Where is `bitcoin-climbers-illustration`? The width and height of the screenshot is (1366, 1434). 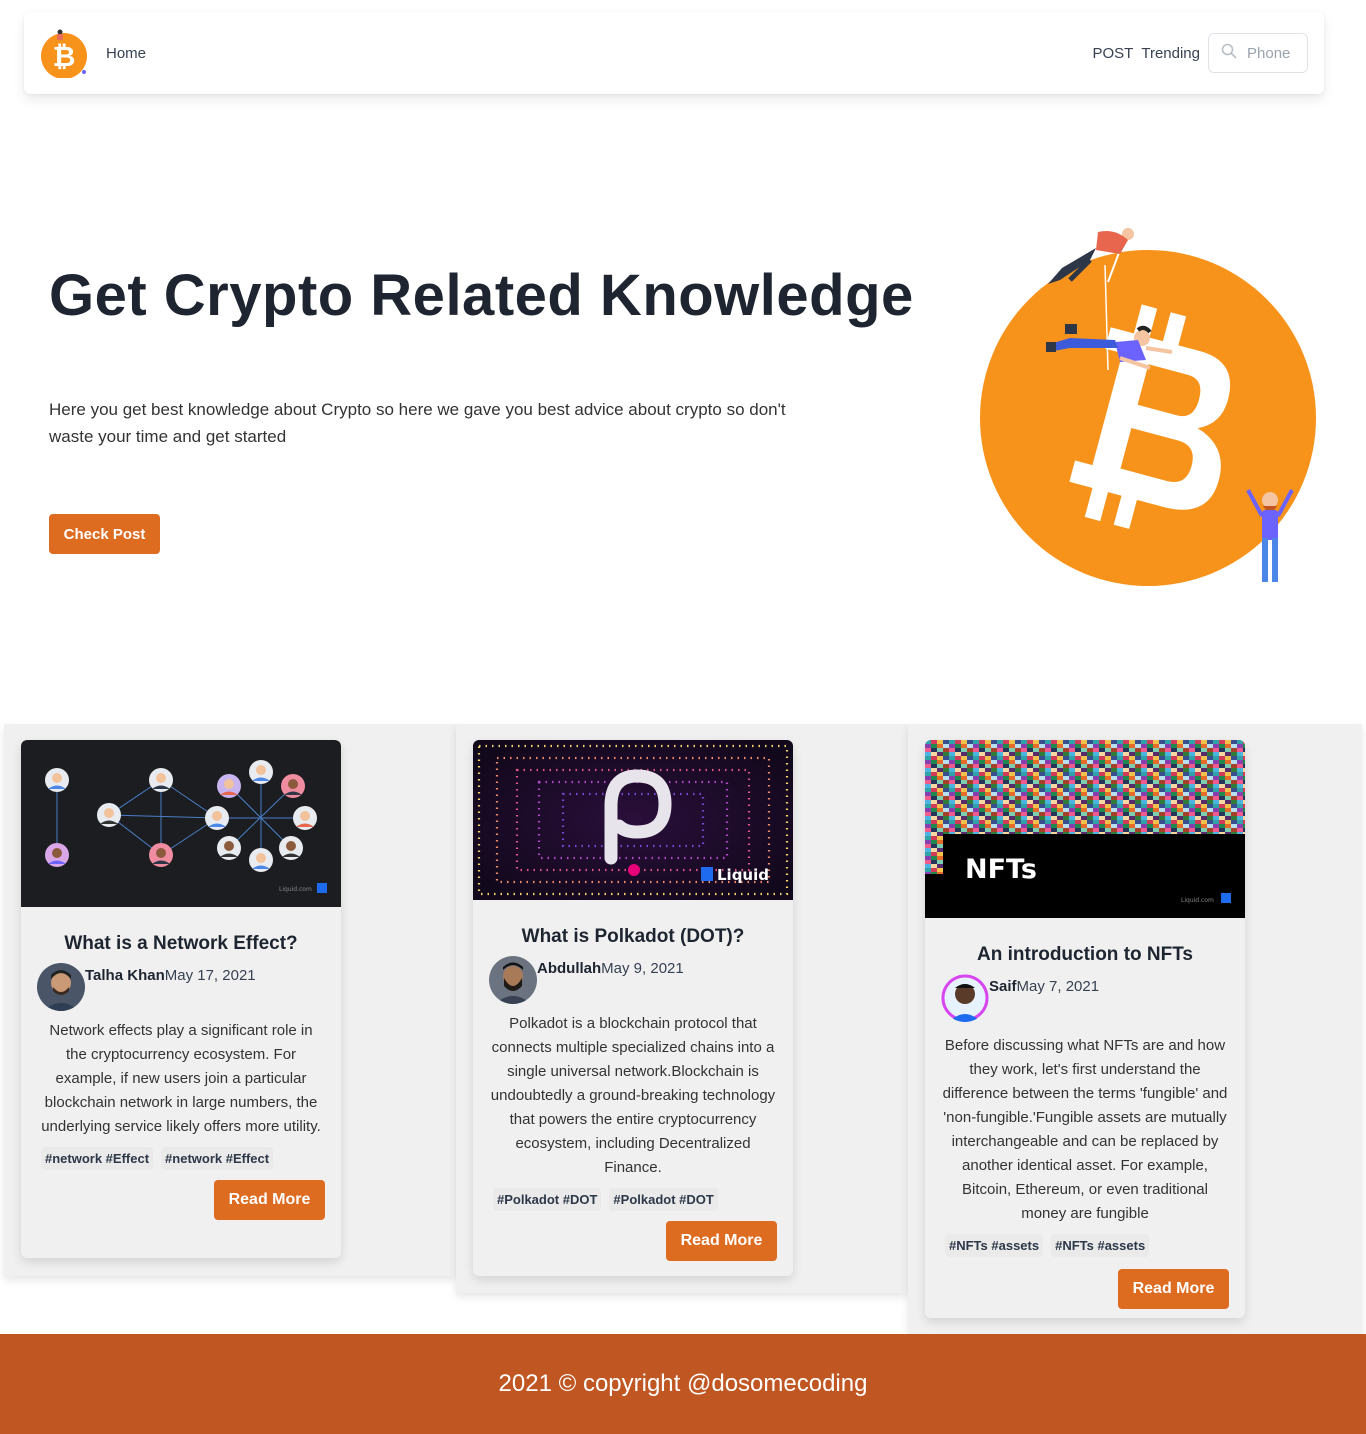
bitcoin-climbers-illustration is located at coordinates (1150, 410).